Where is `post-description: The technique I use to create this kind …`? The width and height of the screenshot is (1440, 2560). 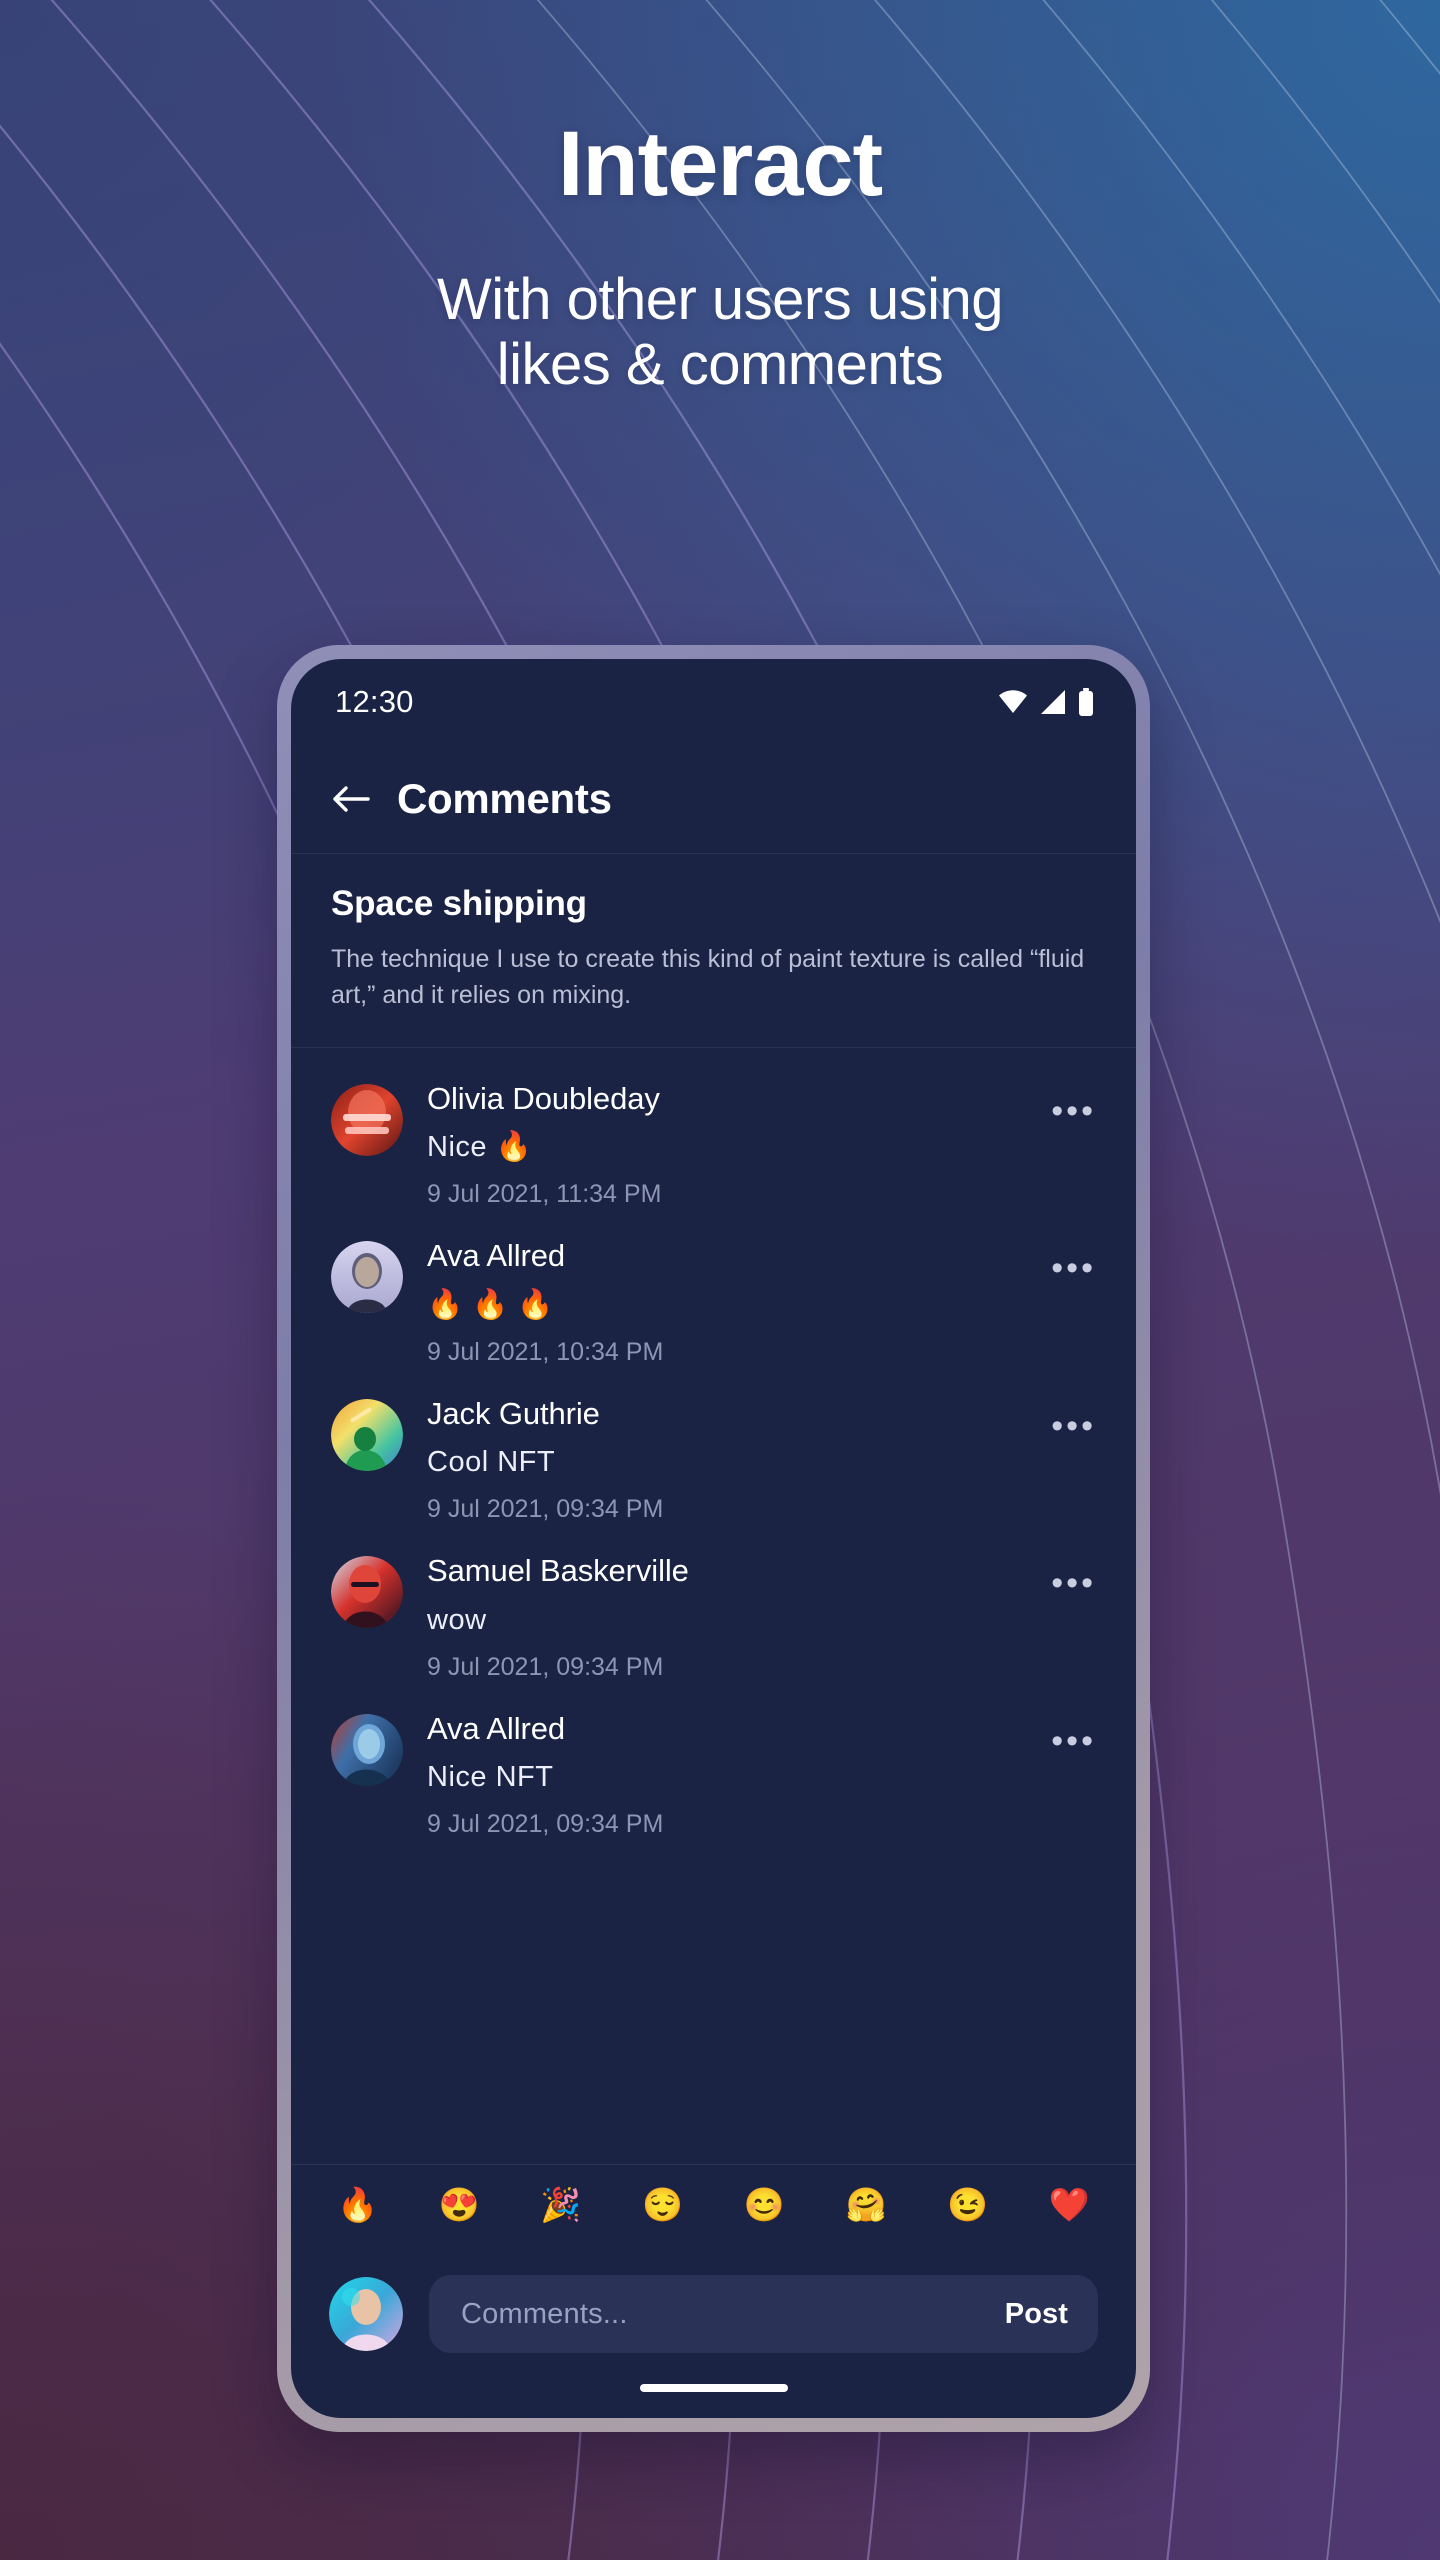 post-description: The technique I use to create this kind … is located at coordinates (708, 977).